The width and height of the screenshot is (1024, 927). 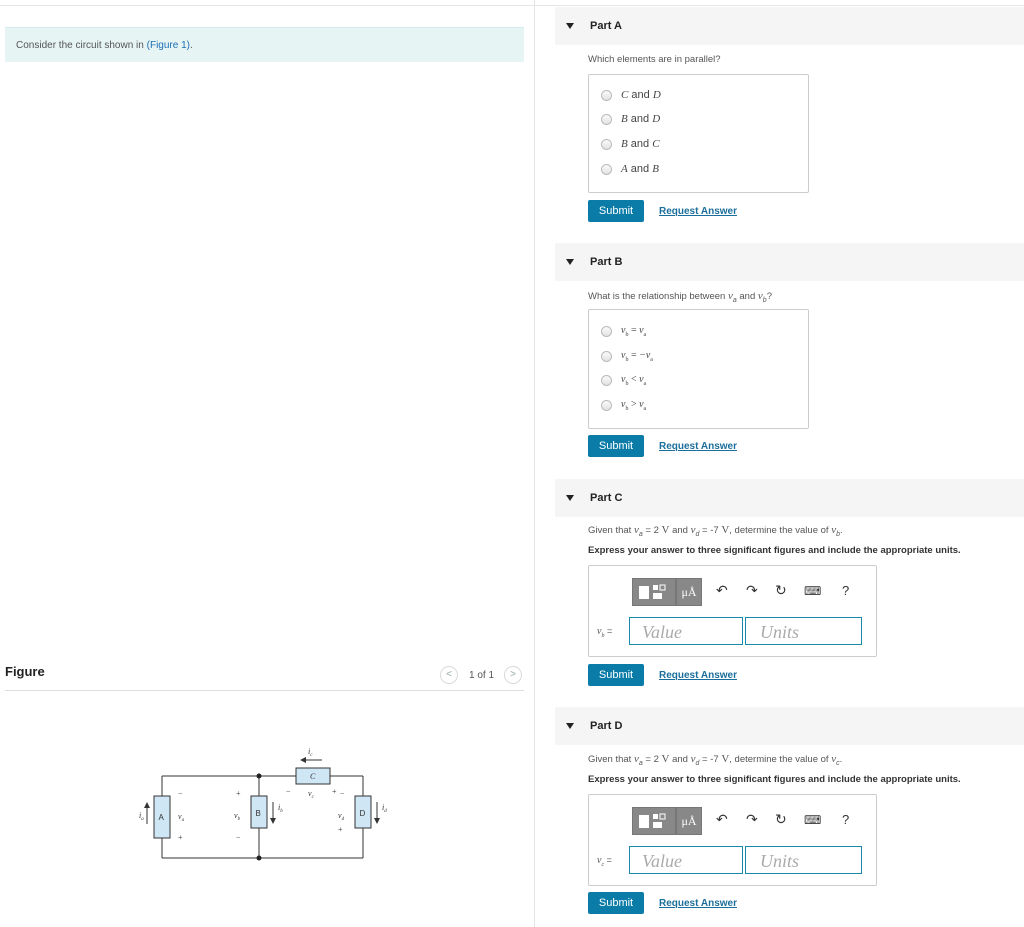 What do you see at coordinates (627, 357) in the screenshot?
I see `part-b-option-2: vb = −va` at bounding box center [627, 357].